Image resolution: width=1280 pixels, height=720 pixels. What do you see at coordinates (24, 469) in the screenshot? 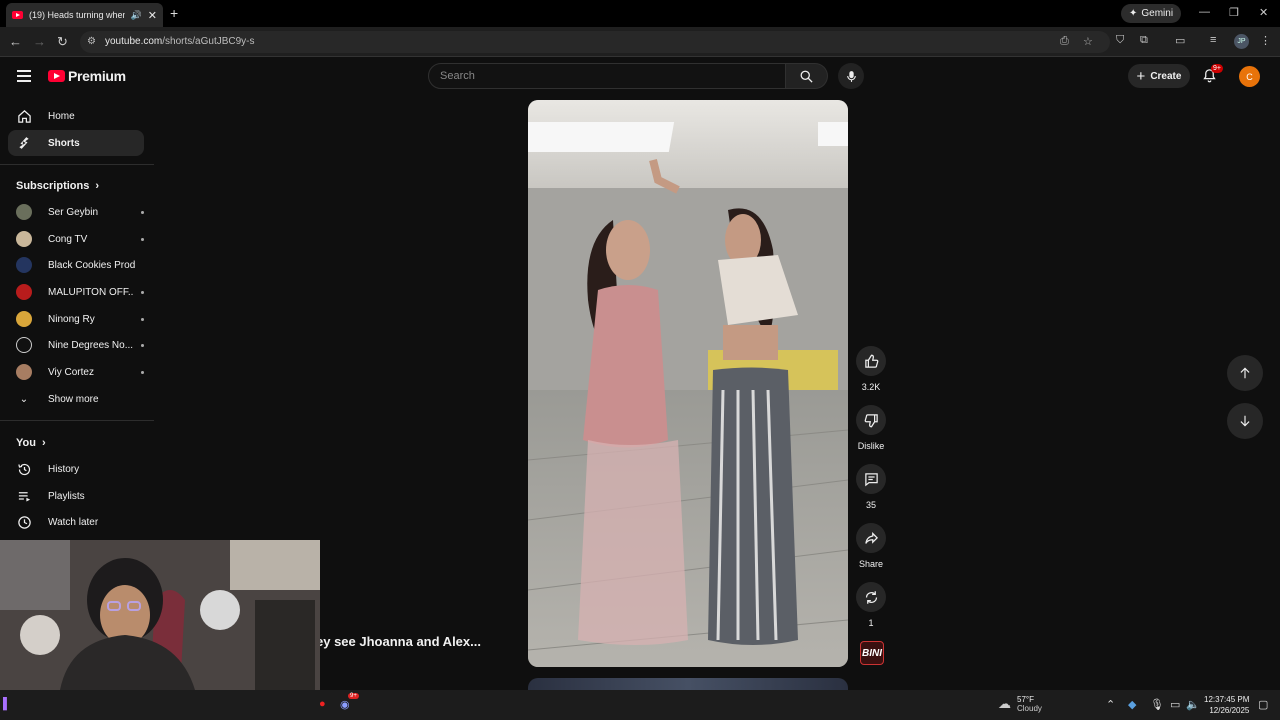
I see `history-icon` at bounding box center [24, 469].